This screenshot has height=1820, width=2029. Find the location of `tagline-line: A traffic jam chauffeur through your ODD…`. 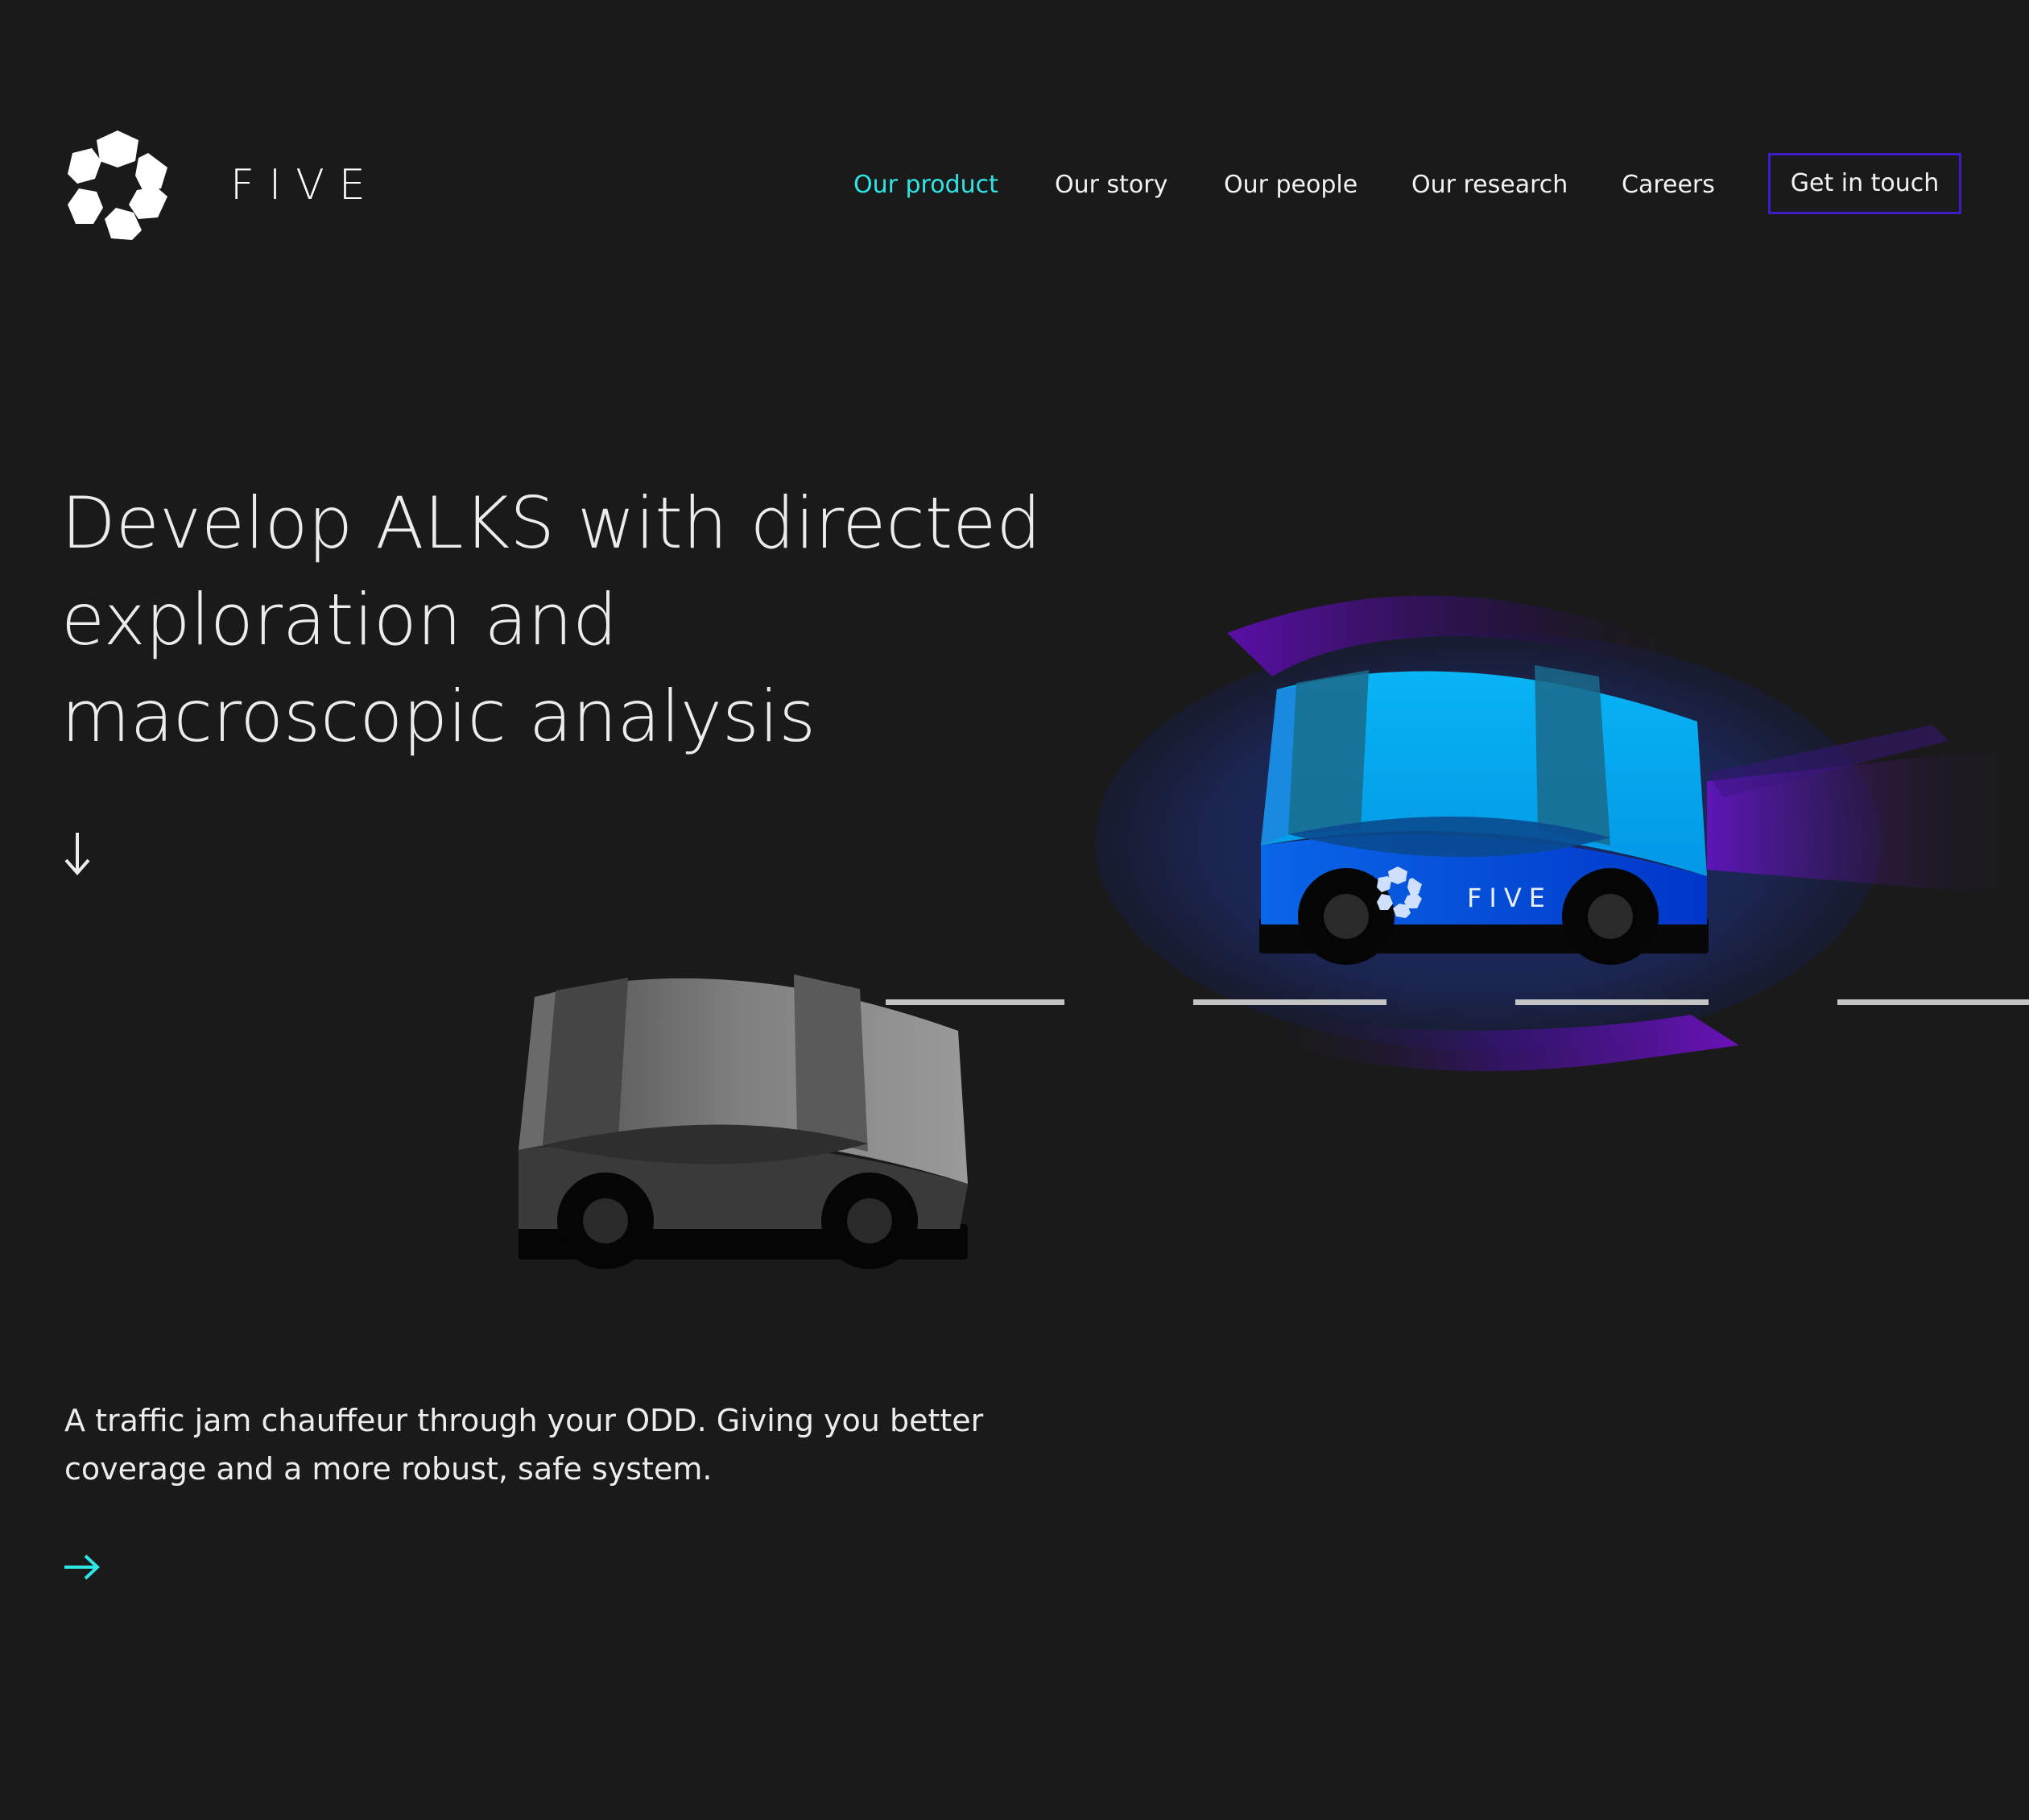

tagline-line: A traffic jam chauffeur through your ODD… is located at coordinates (524, 1420).